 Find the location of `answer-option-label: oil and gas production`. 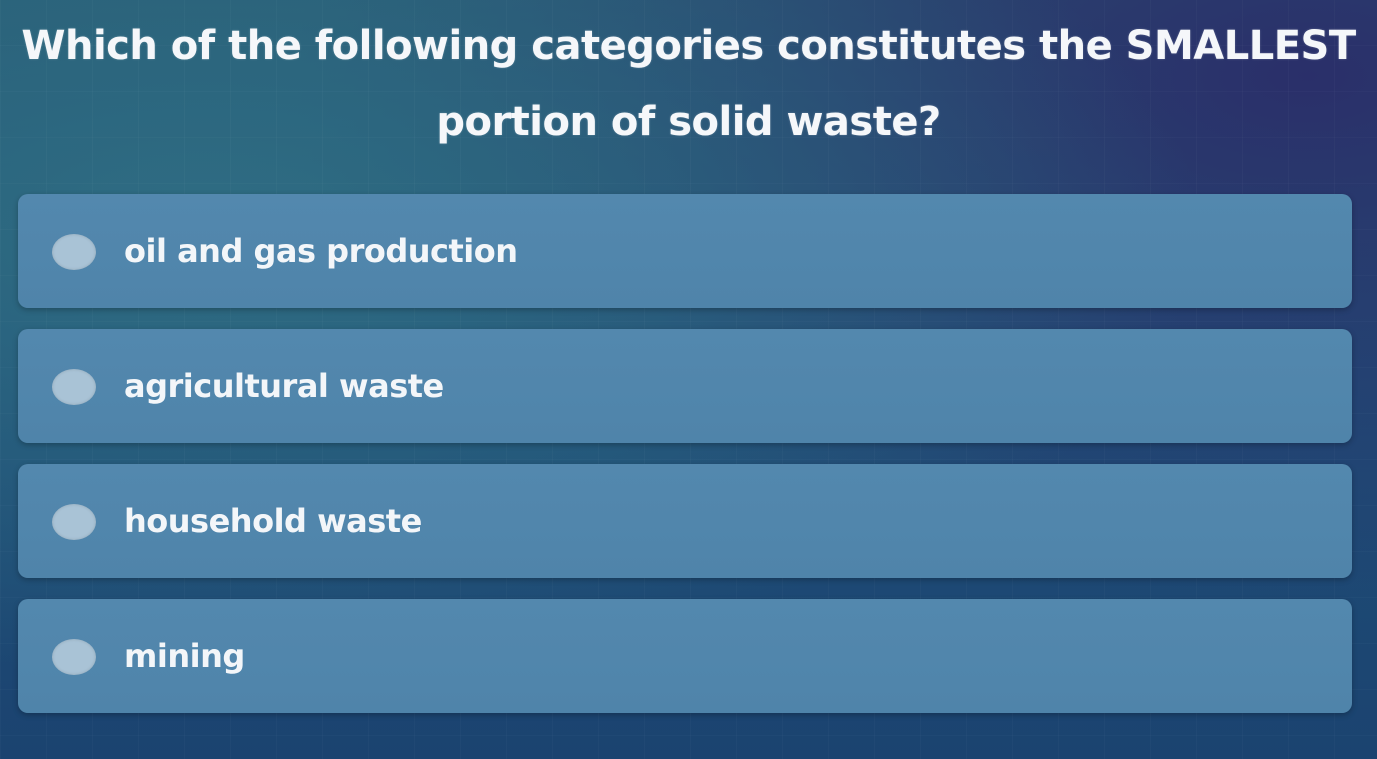

answer-option-label: oil and gas production is located at coordinates (321, 251).